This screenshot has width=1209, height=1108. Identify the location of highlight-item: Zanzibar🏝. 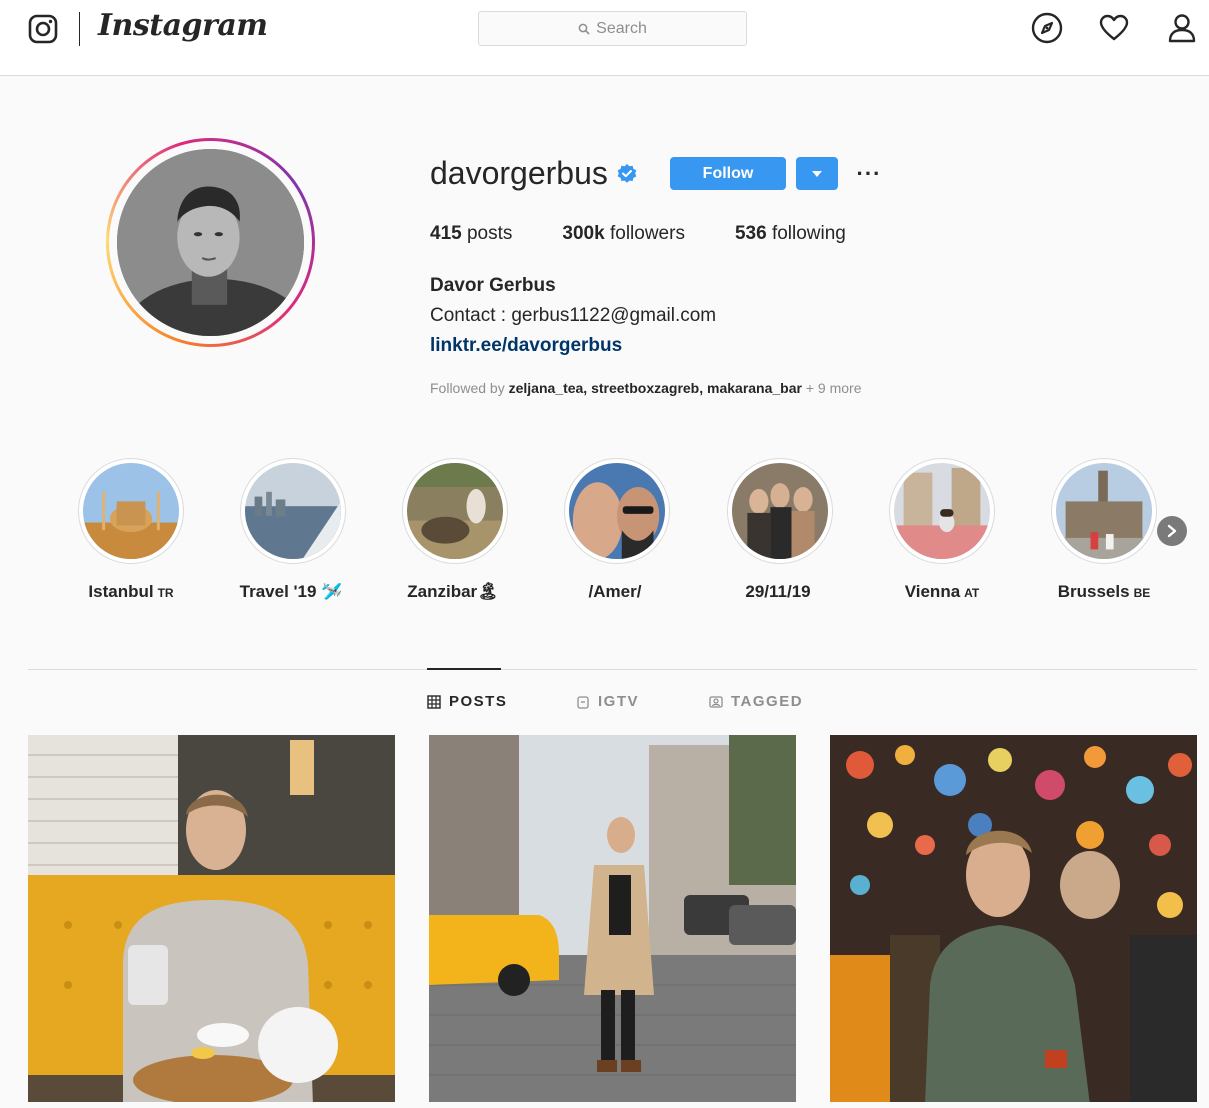
(455, 530).